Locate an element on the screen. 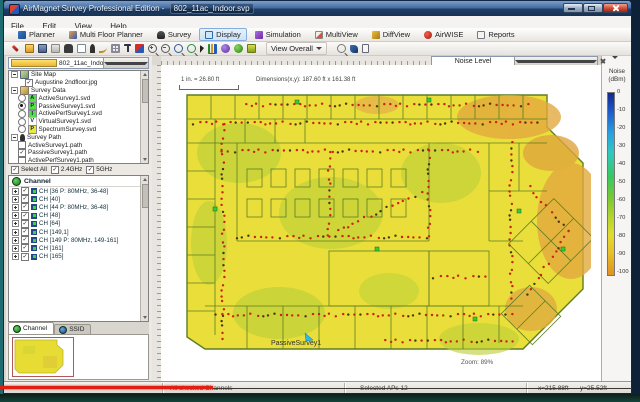 The height and width of the screenshot is (402, 640). survey-button: Survey is located at coordinates (174, 34).